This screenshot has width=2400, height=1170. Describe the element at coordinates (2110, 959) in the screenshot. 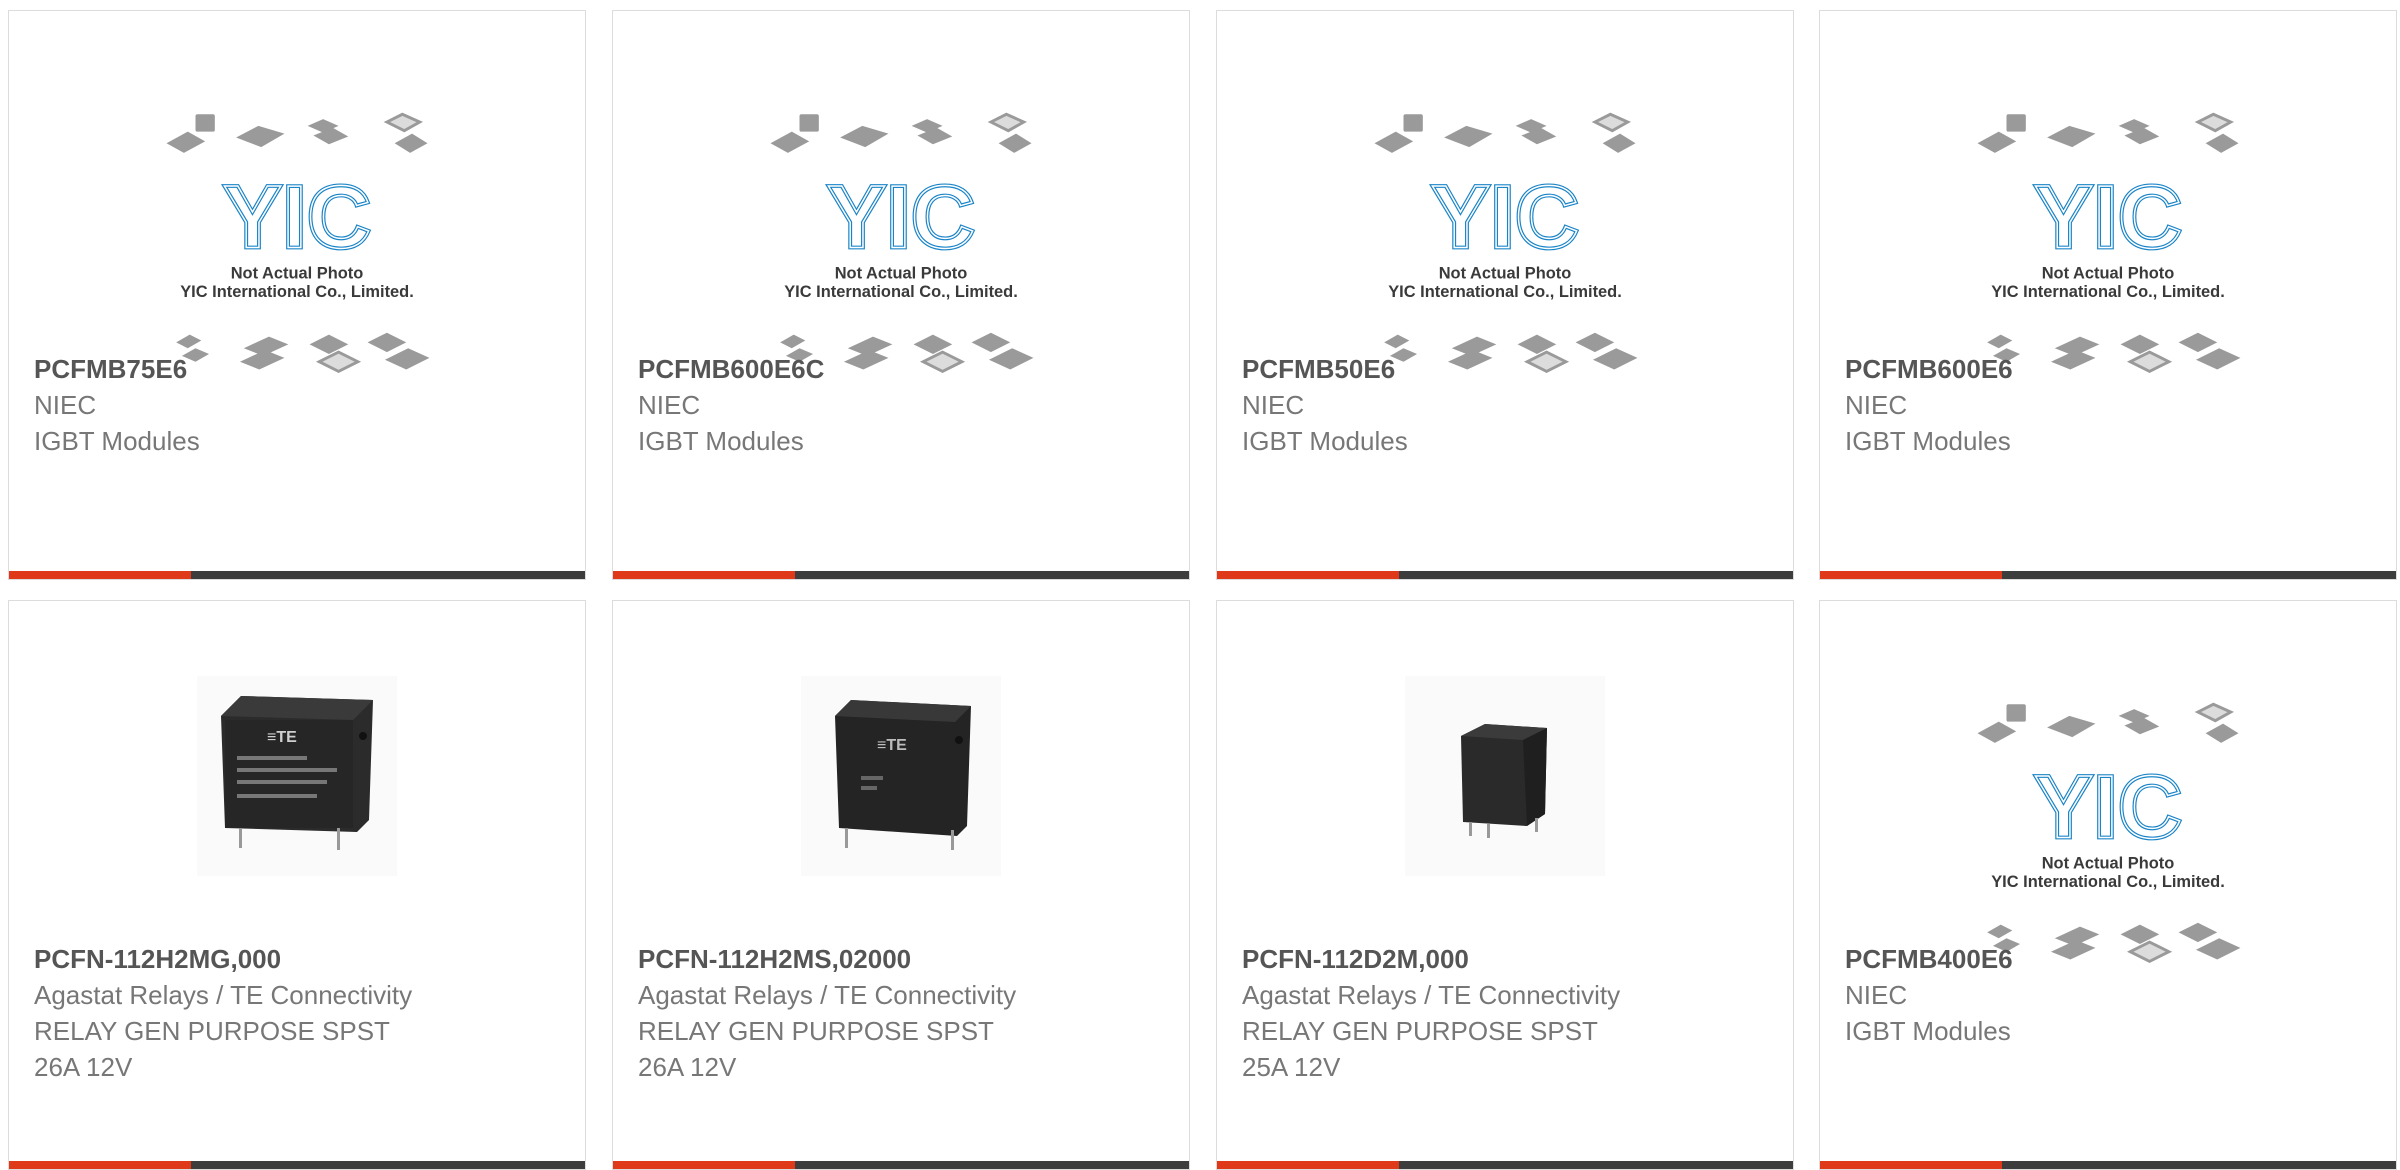

I see `part-number-link: PCFMB400E6` at that location.